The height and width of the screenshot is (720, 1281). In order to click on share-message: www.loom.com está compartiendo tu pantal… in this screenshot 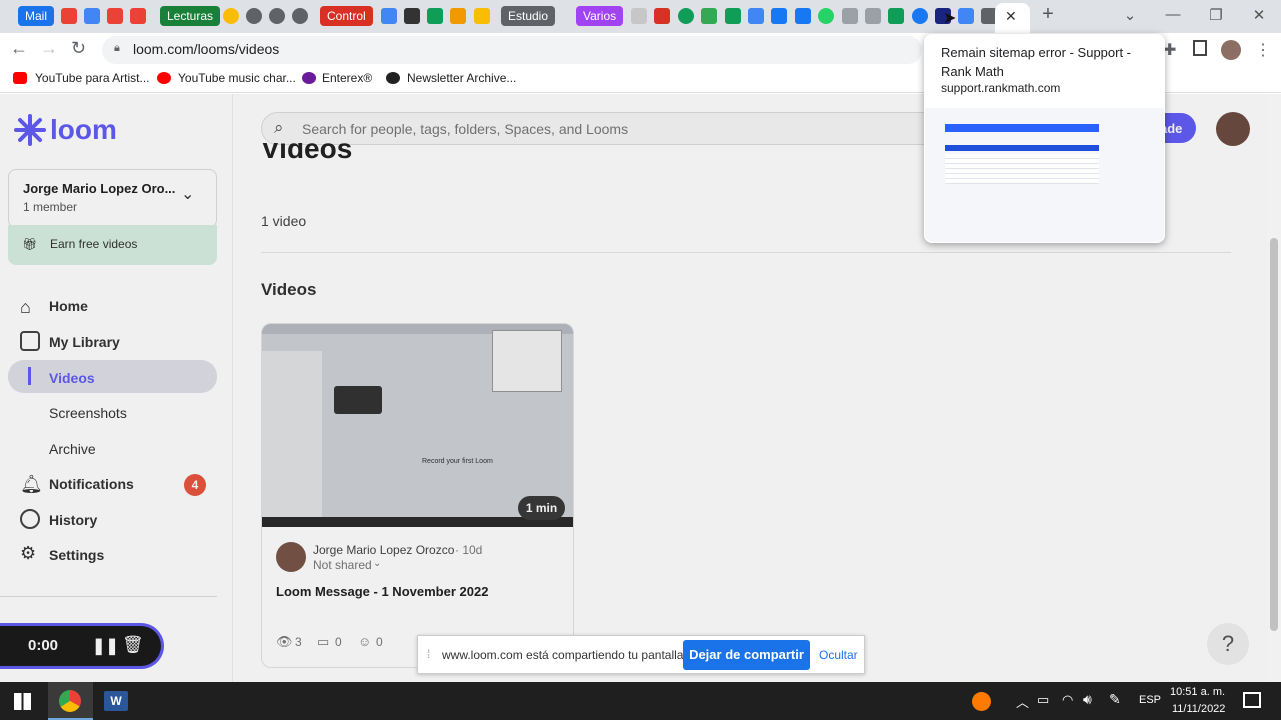, I will do `click(564, 655)`.